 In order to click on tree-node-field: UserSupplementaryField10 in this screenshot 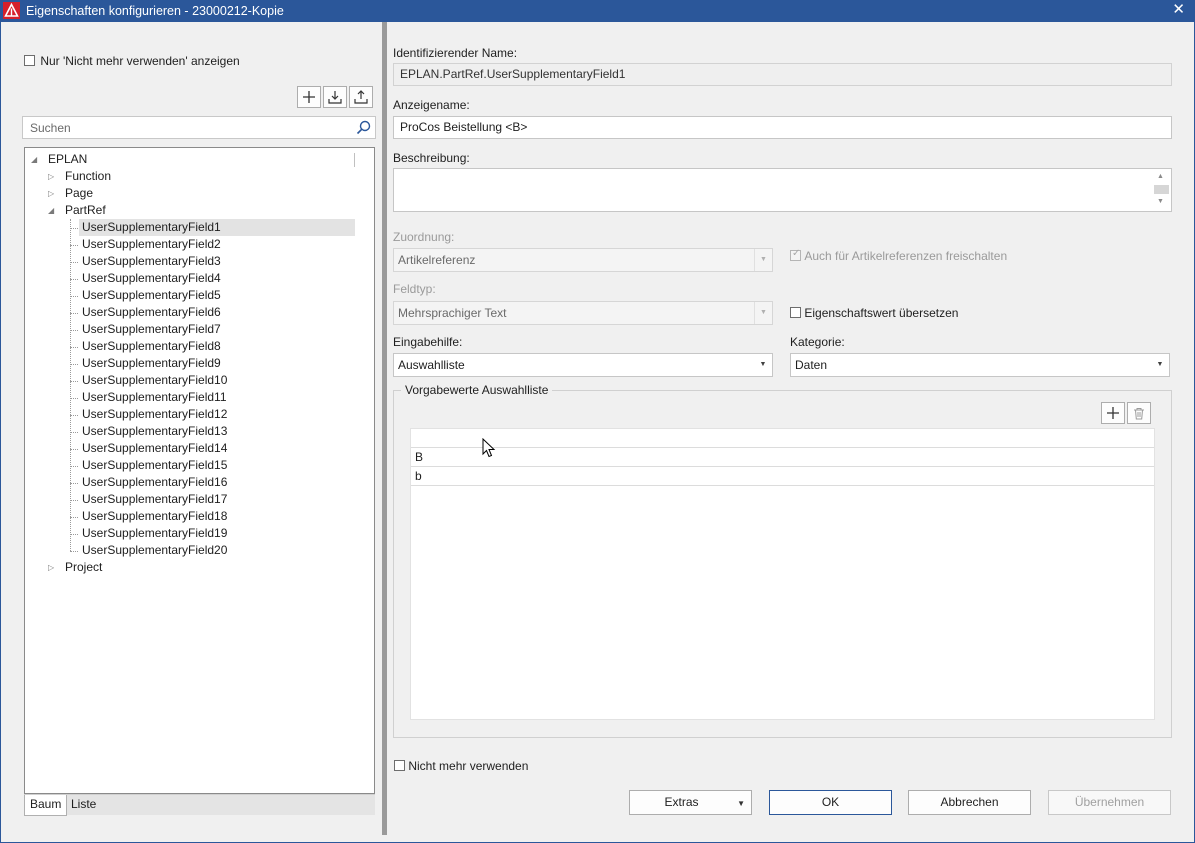, I will do `click(153, 380)`.